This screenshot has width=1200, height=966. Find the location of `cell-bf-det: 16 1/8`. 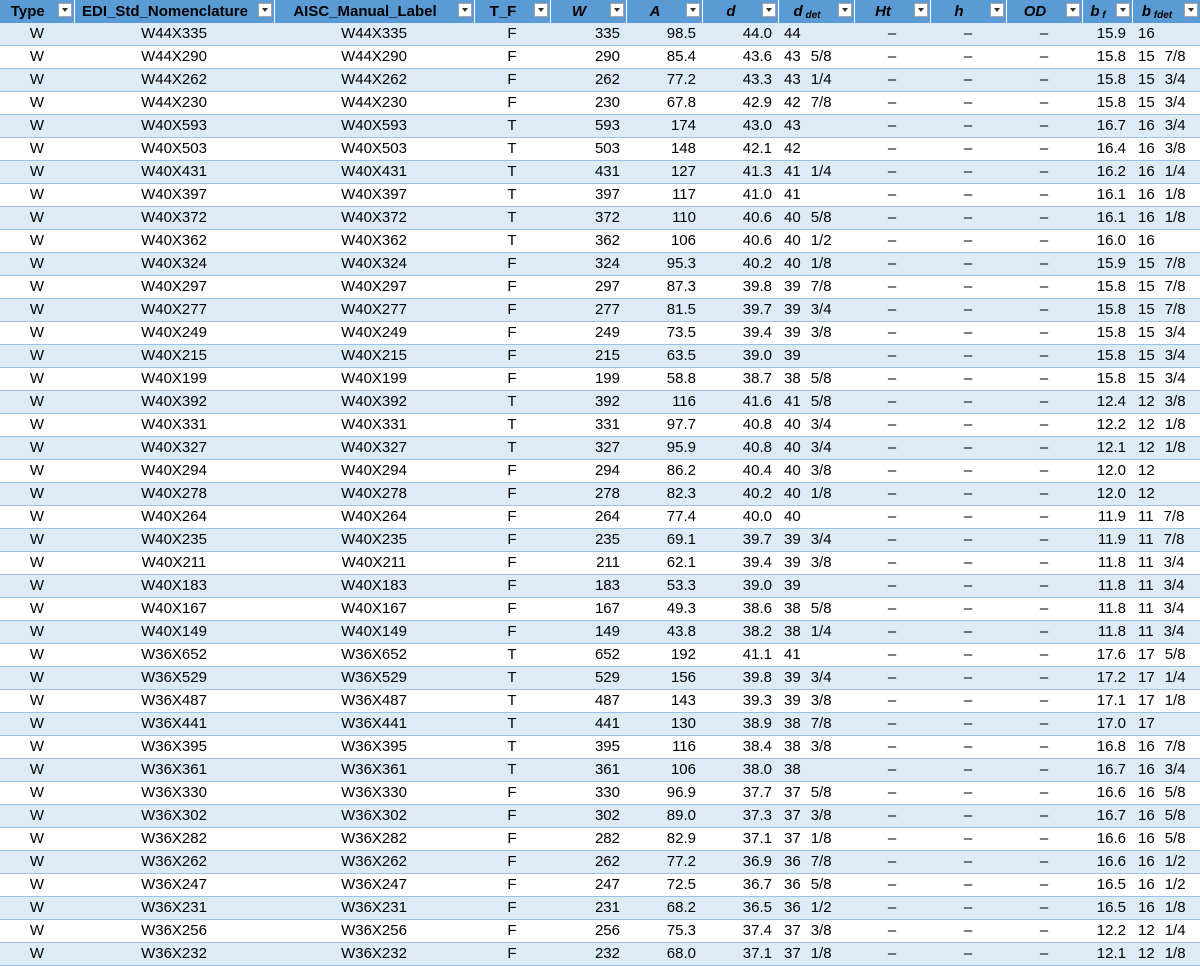

cell-bf-det: 16 1/8 is located at coordinates (1166, 908).